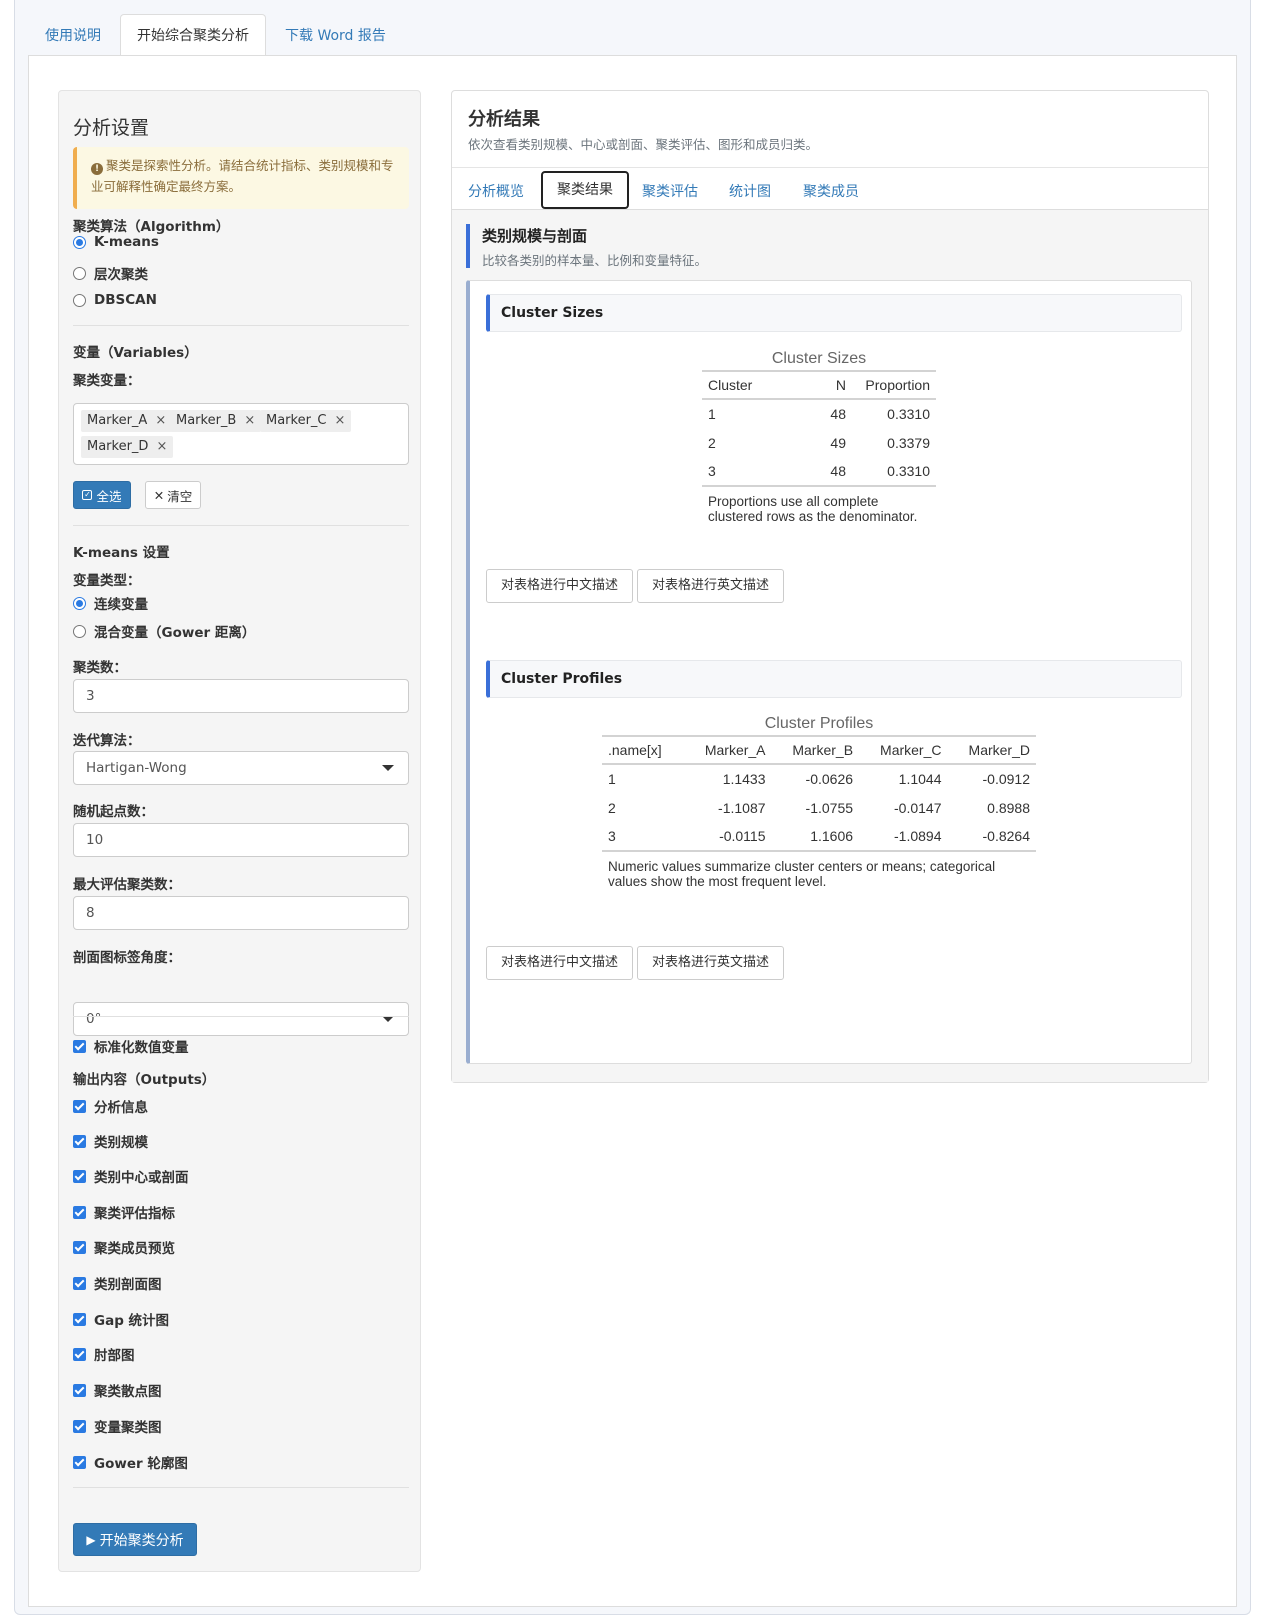  Describe the element at coordinates (121, 1319) in the screenshot. I see `checkbox-output: Gap 统计图` at that location.